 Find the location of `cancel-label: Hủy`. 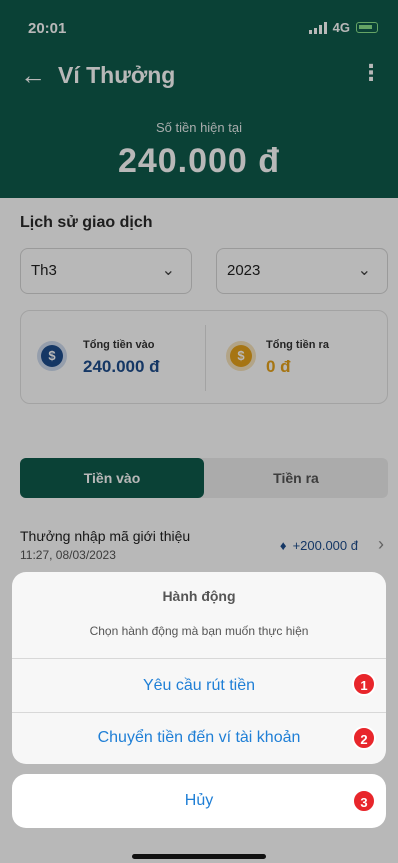

cancel-label: Hủy is located at coordinates (199, 800).